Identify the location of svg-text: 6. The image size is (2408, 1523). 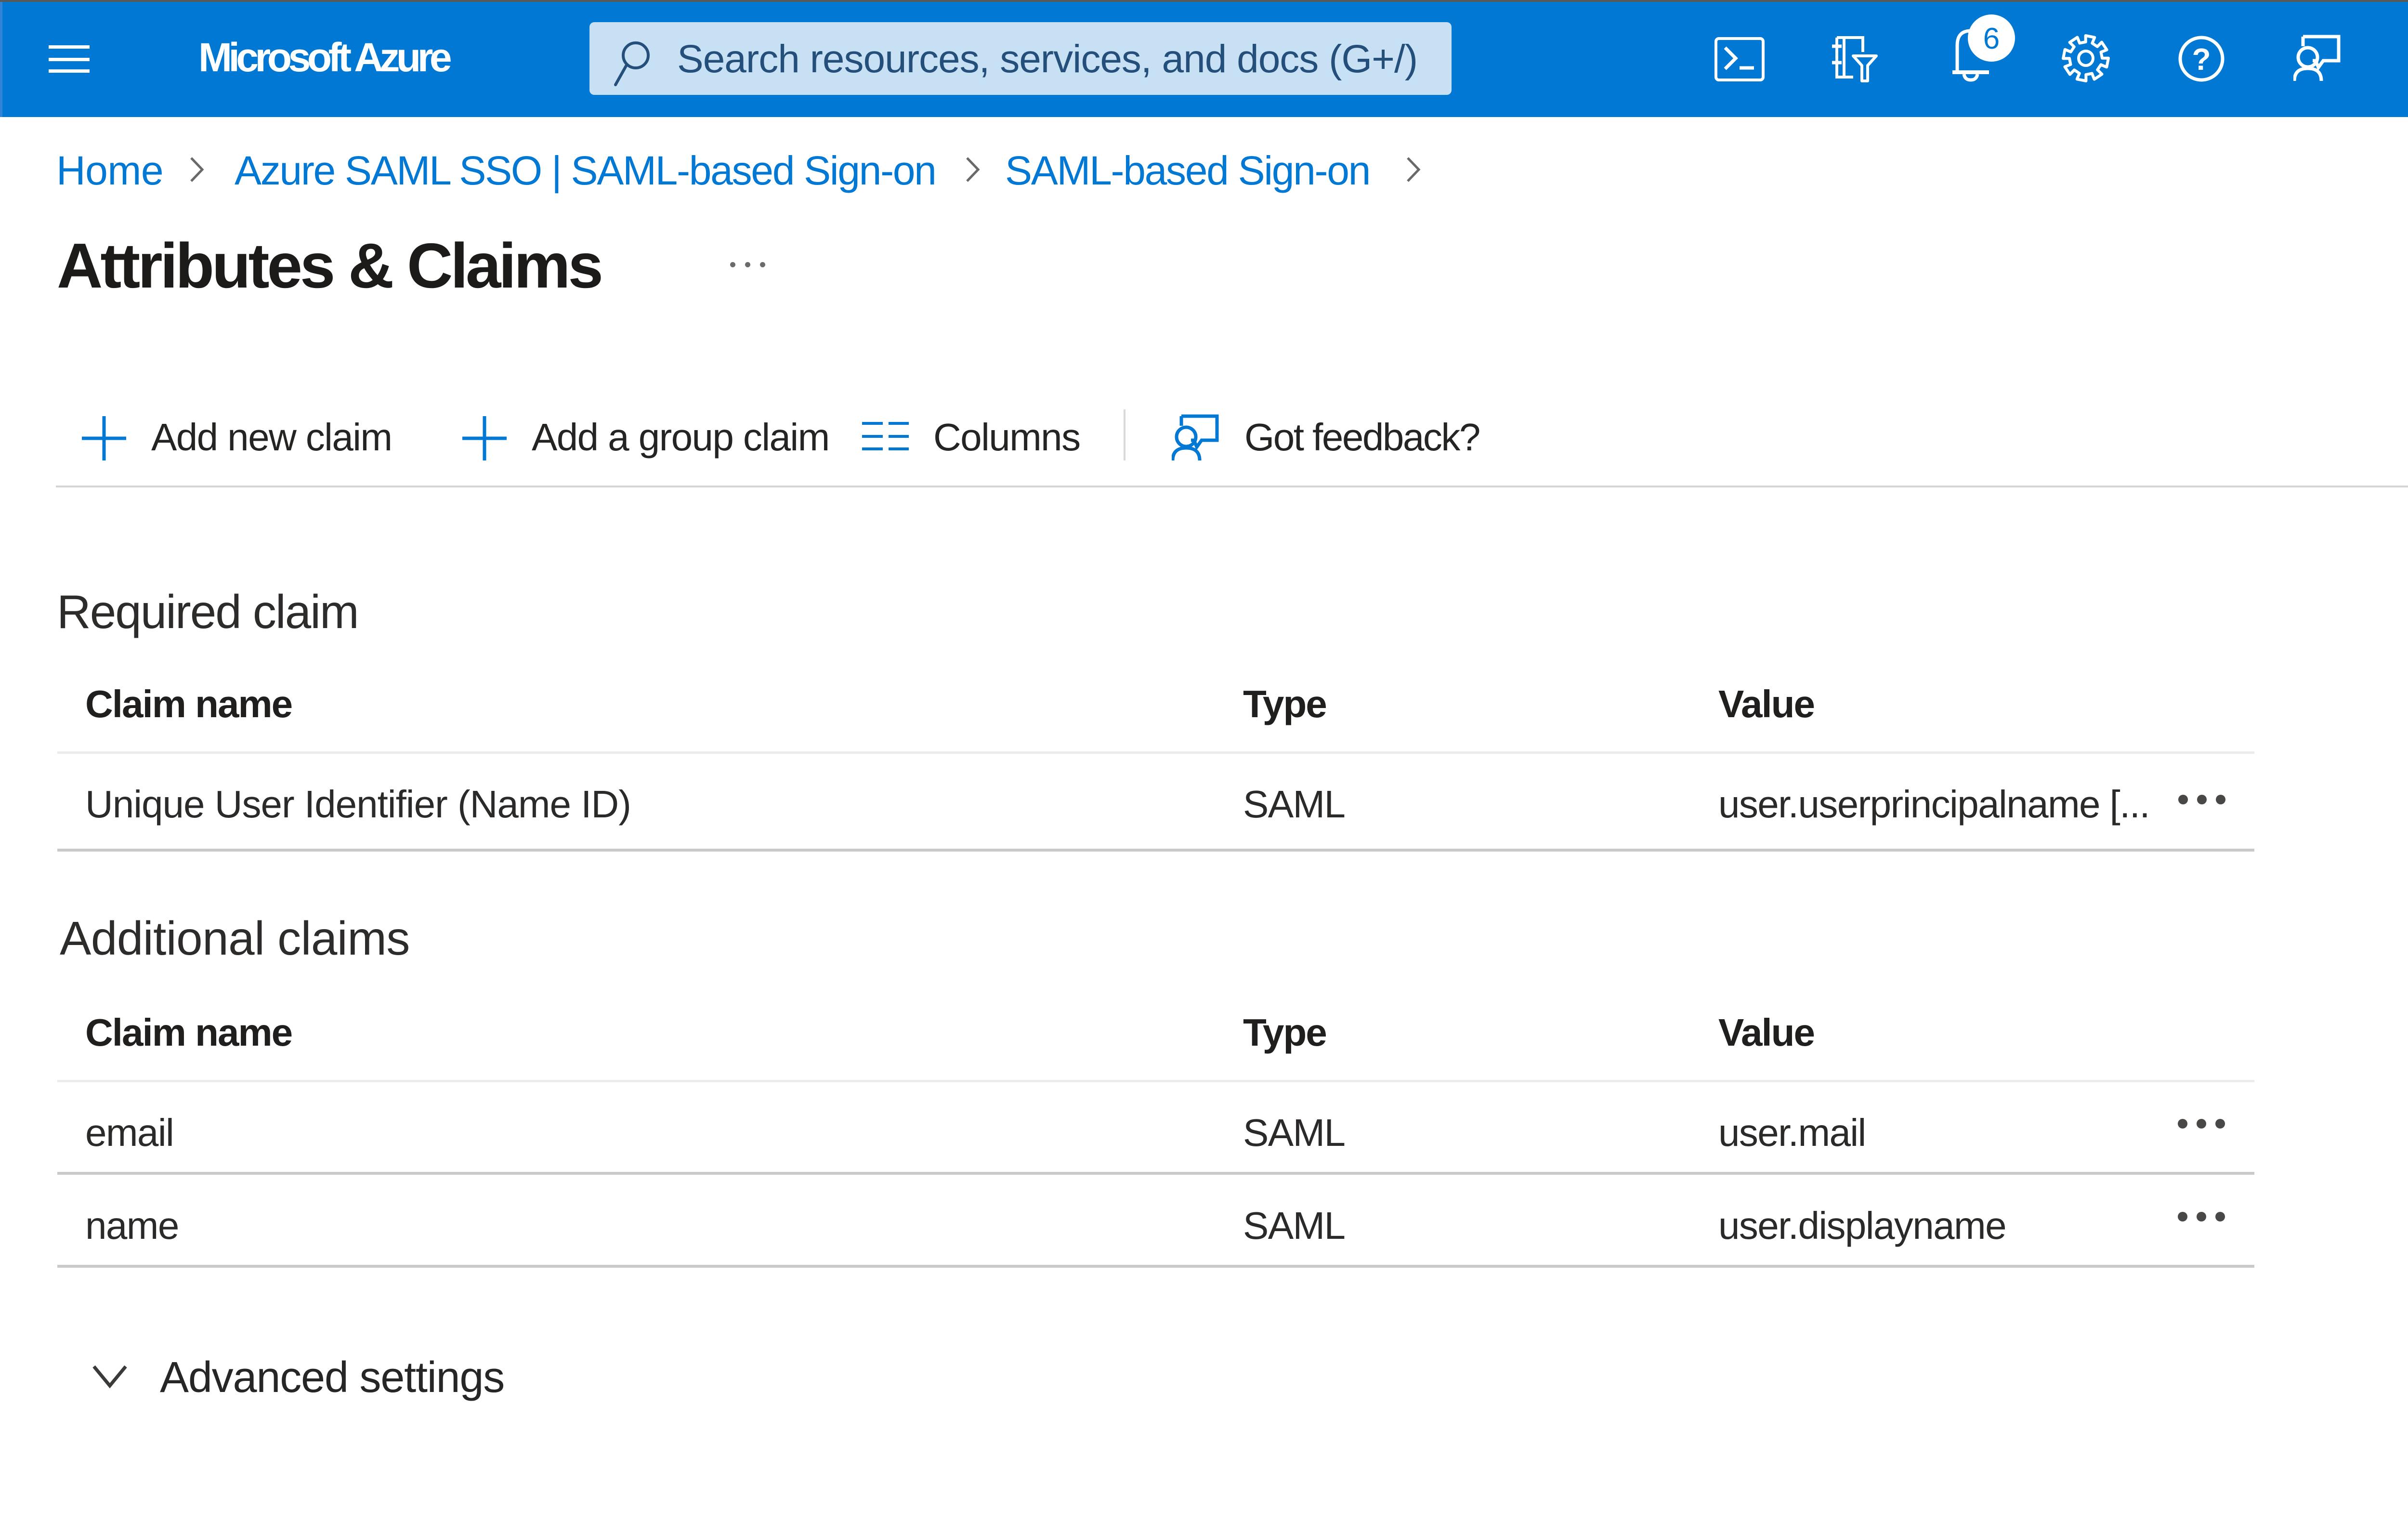
(1991, 38).